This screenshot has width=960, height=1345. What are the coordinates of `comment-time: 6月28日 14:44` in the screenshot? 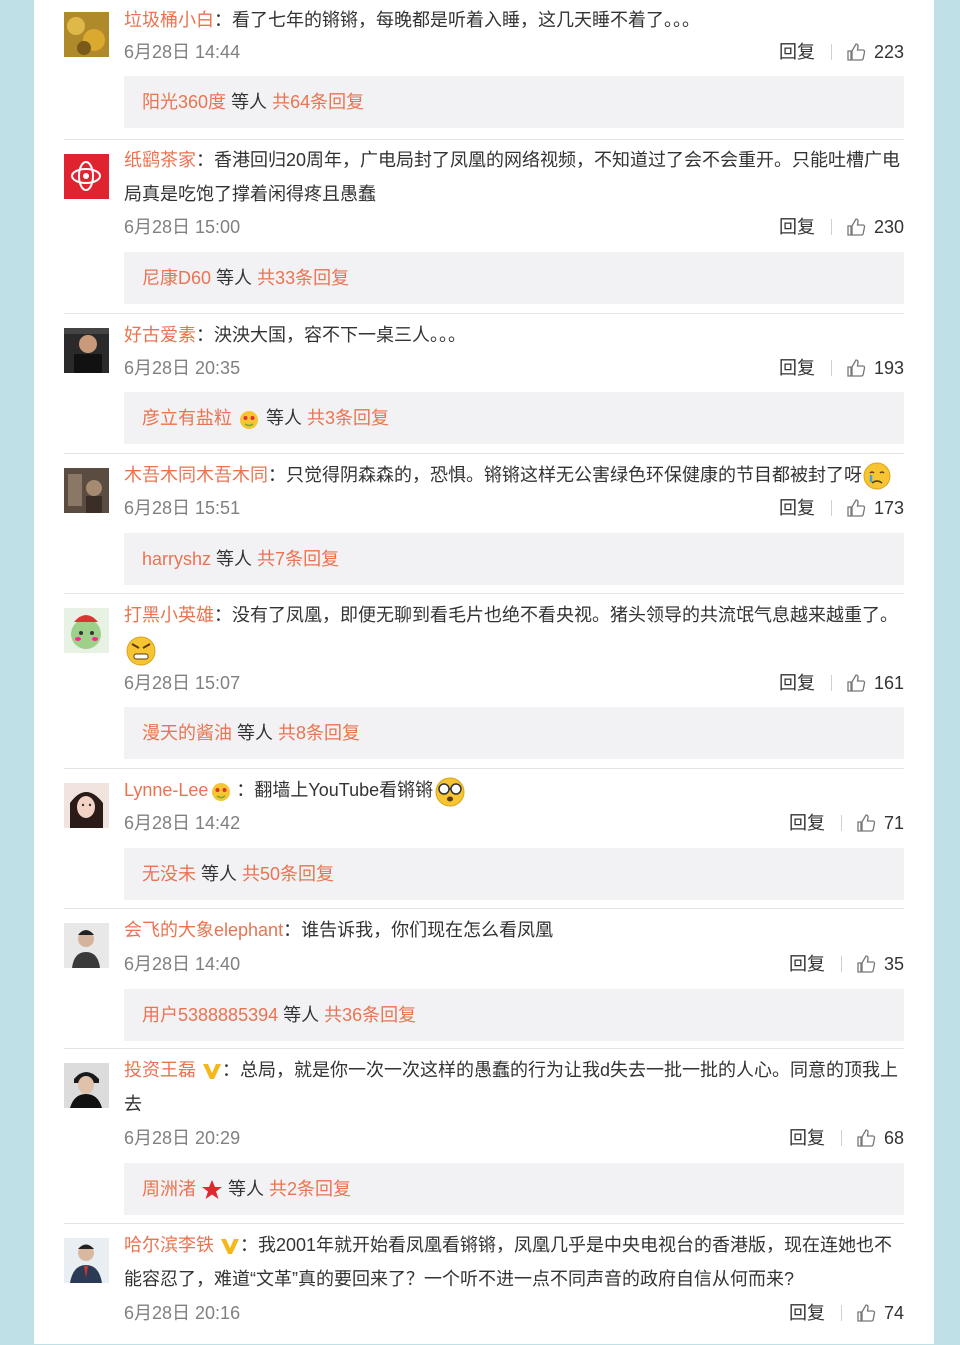 It's located at (182, 52).